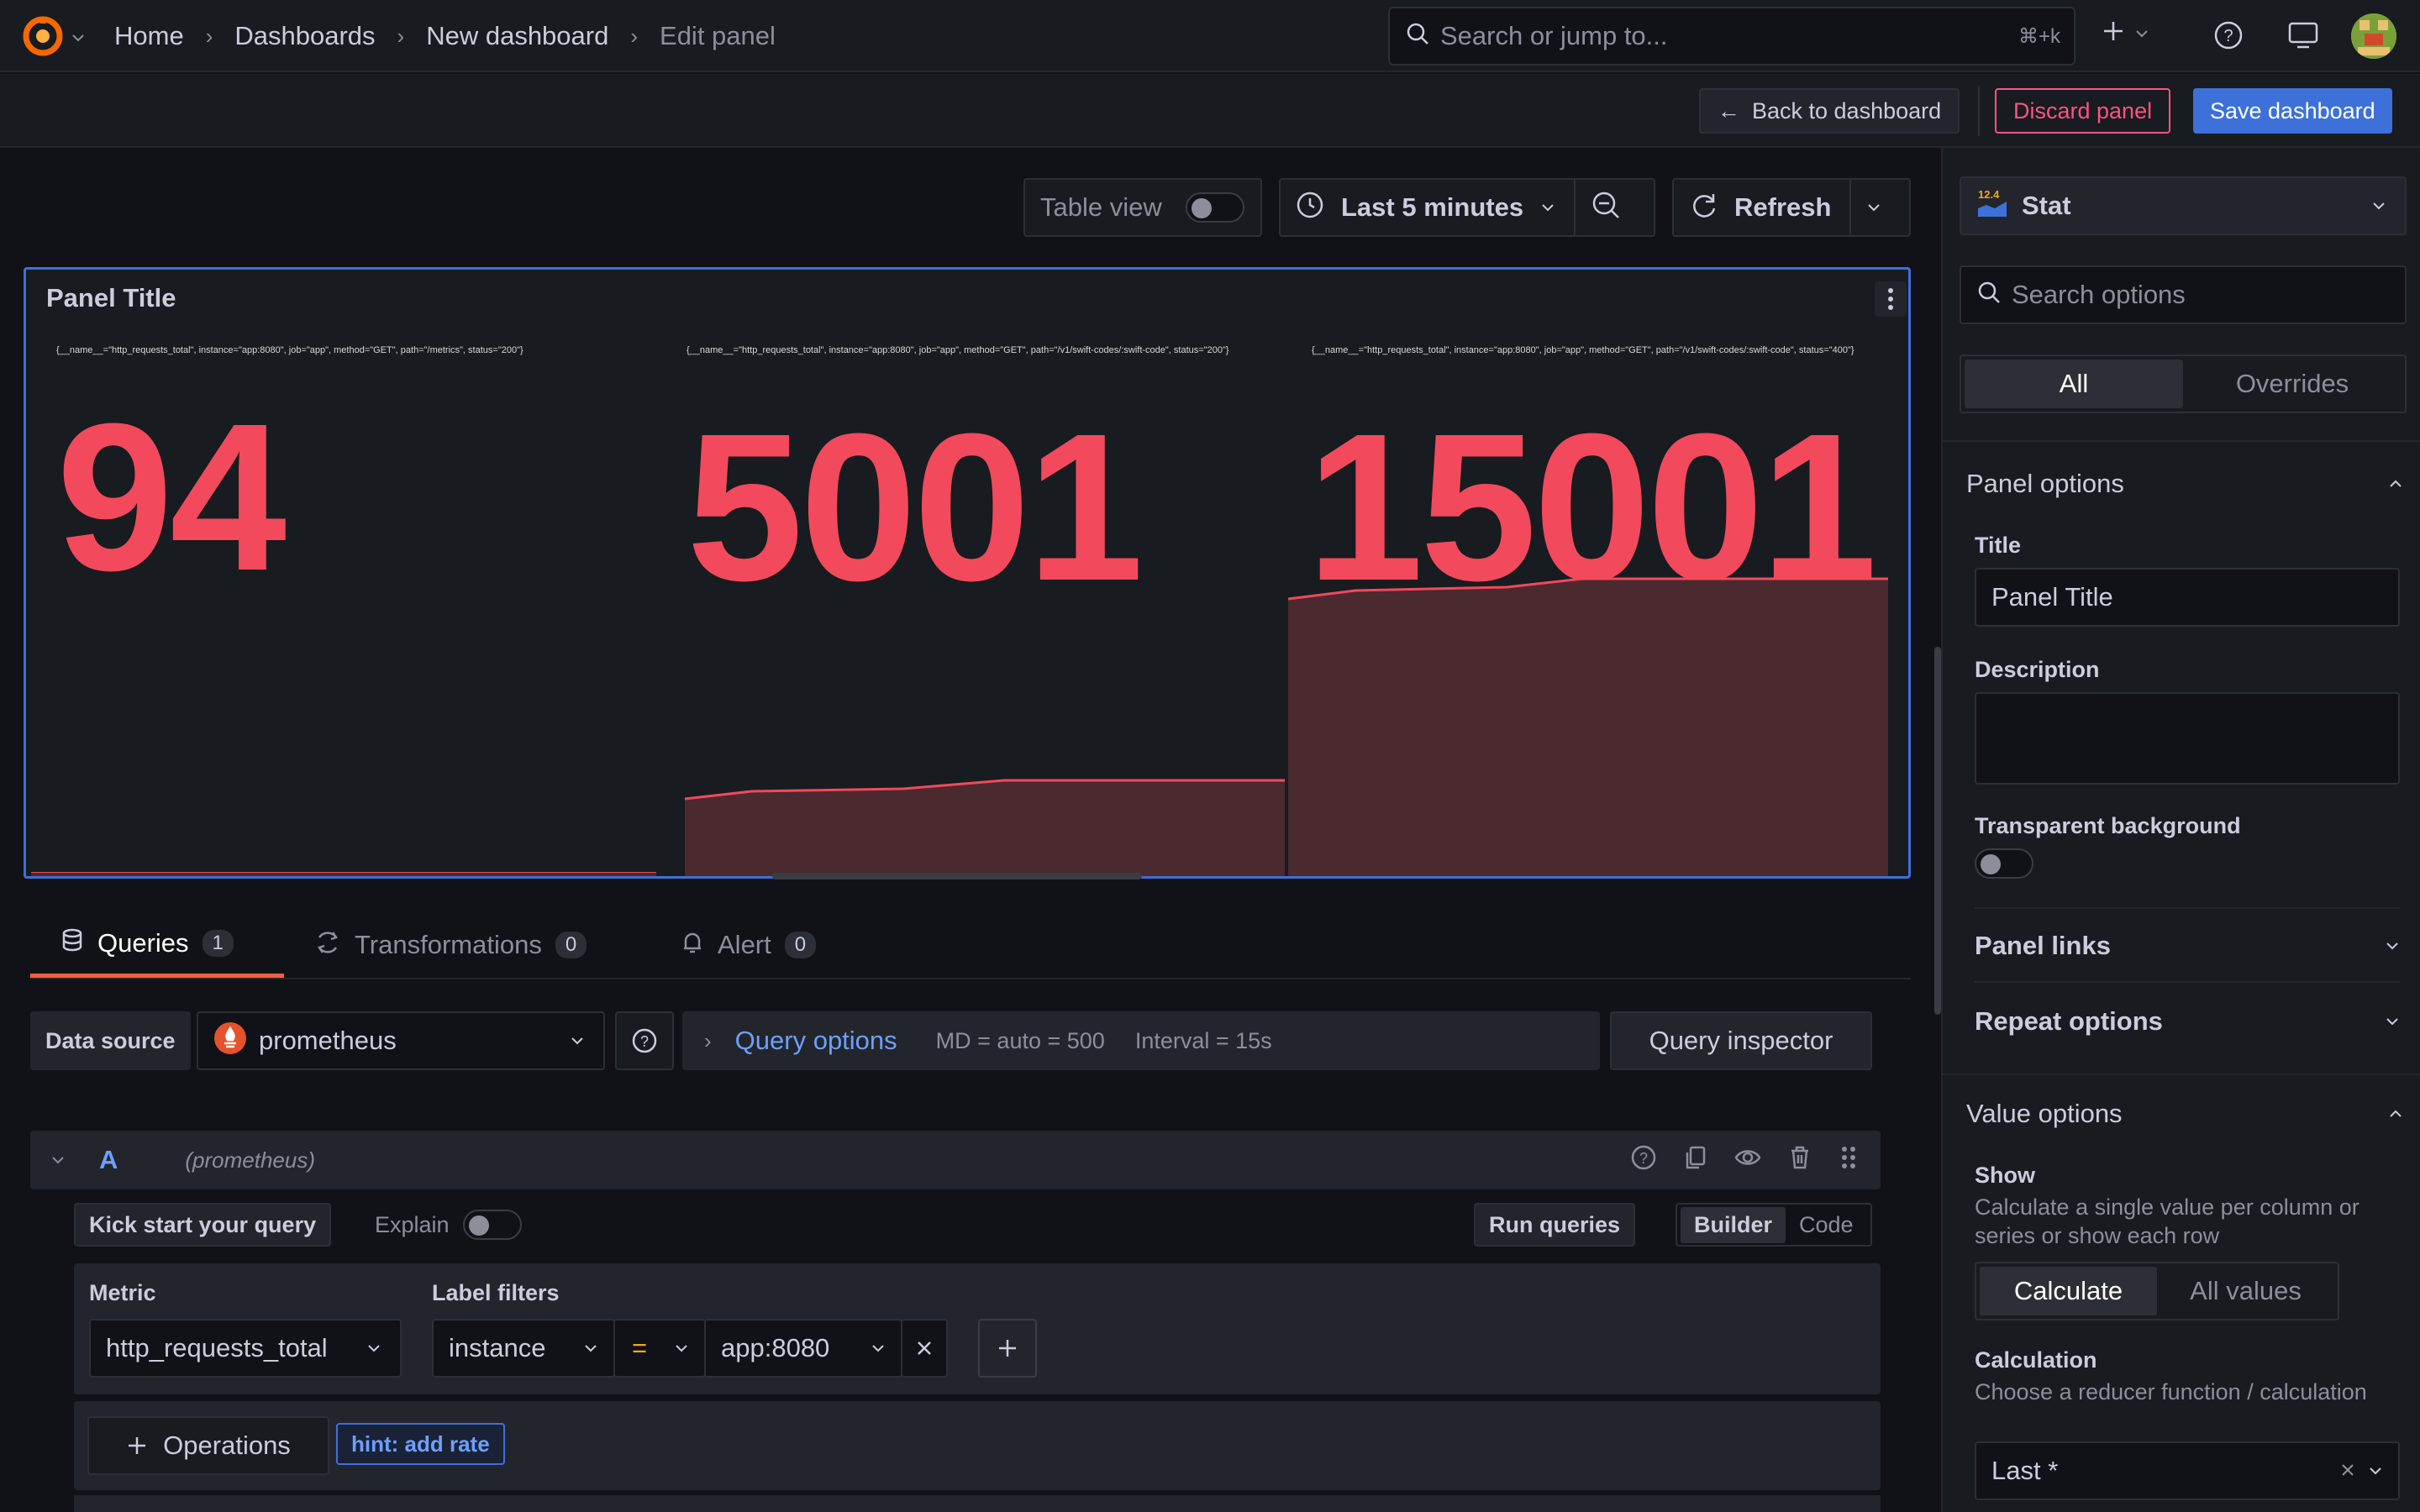 Image resolution: width=2420 pixels, height=1512 pixels. What do you see at coordinates (2074, 384) in the screenshot?
I see `all-options-tab: All` at bounding box center [2074, 384].